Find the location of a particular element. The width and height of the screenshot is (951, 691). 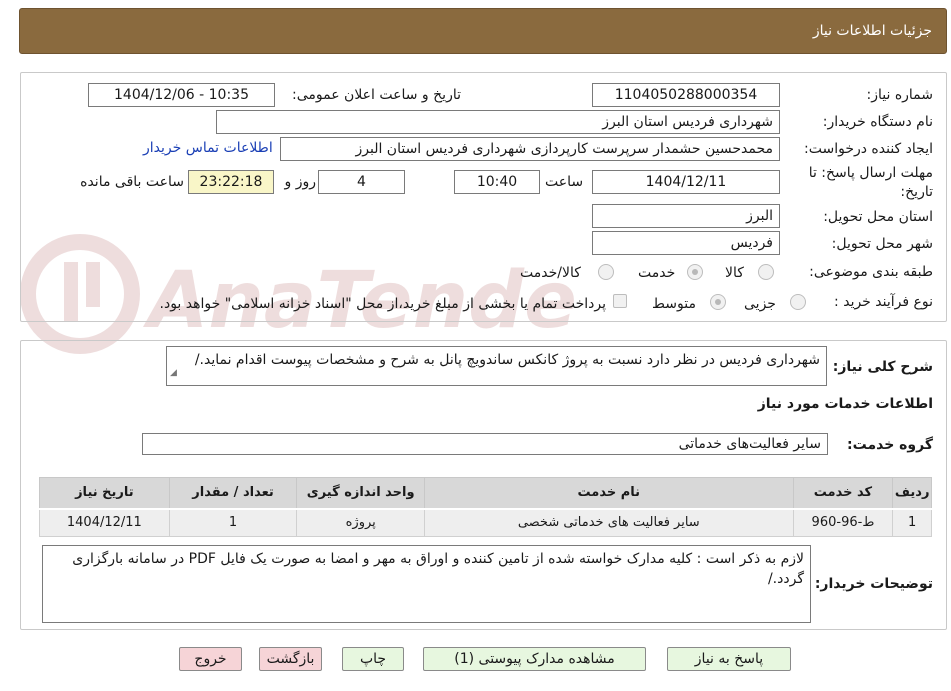

days-field: 4 is located at coordinates (361, 182).